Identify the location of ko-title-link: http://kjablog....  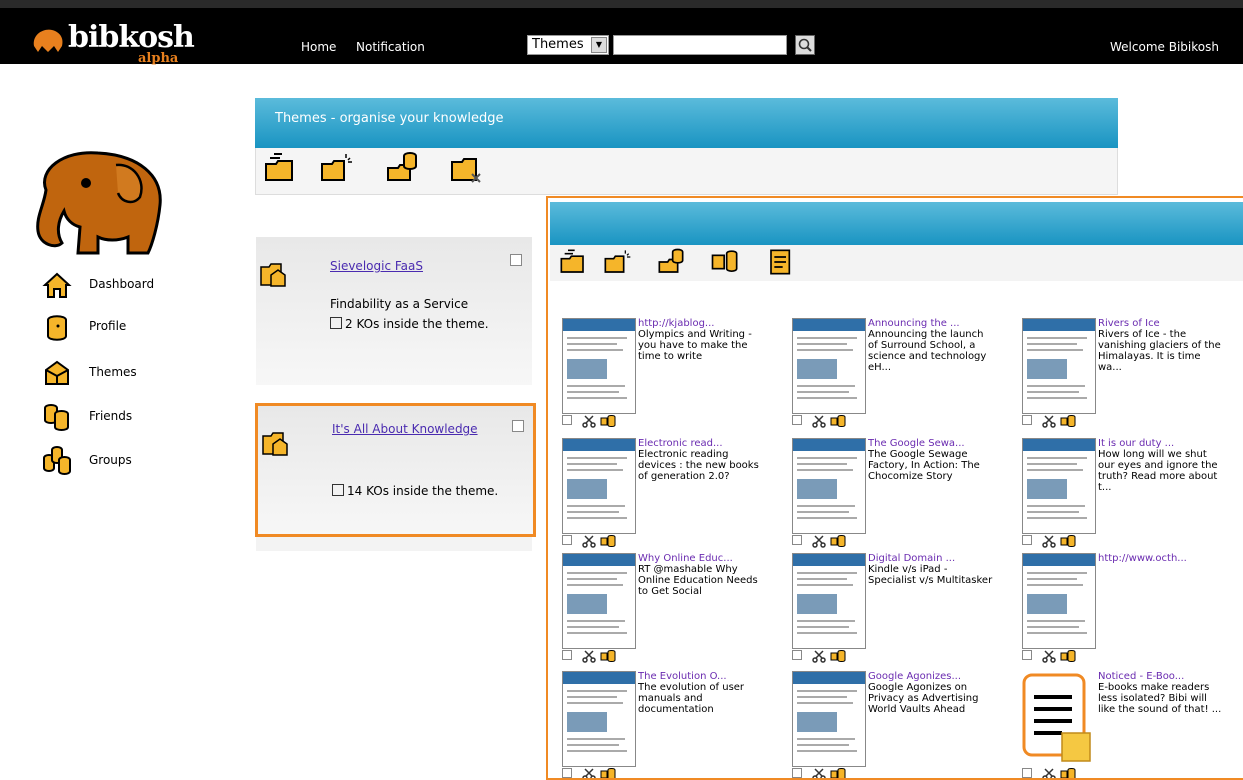
(703, 323).